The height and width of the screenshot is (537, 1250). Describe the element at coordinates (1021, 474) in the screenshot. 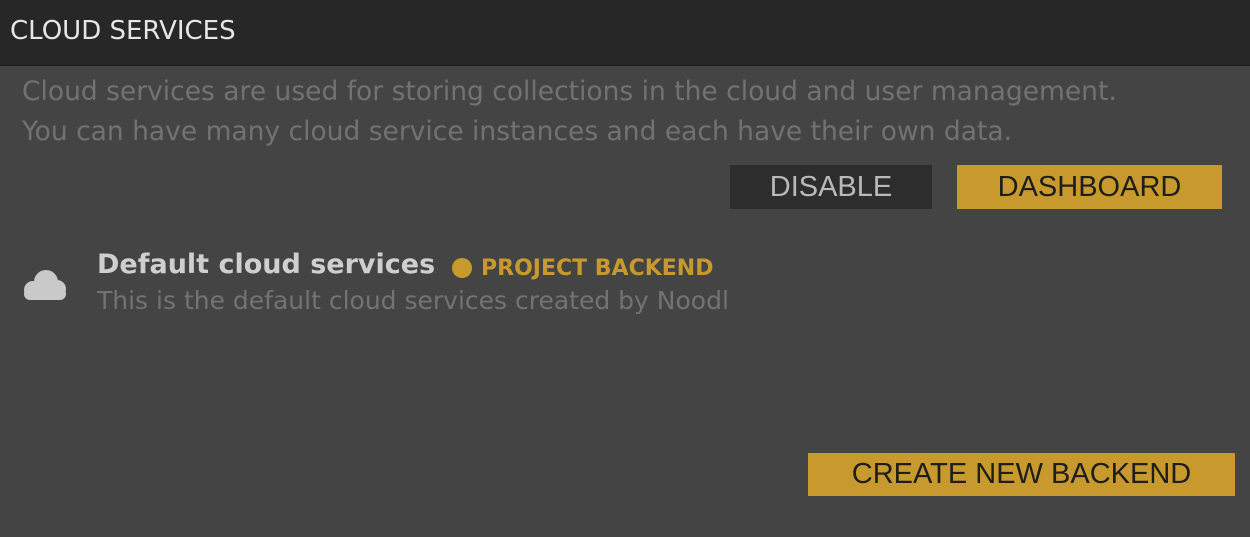

I see `create-new-backend-button: CREATE NEW BACKEND` at that location.